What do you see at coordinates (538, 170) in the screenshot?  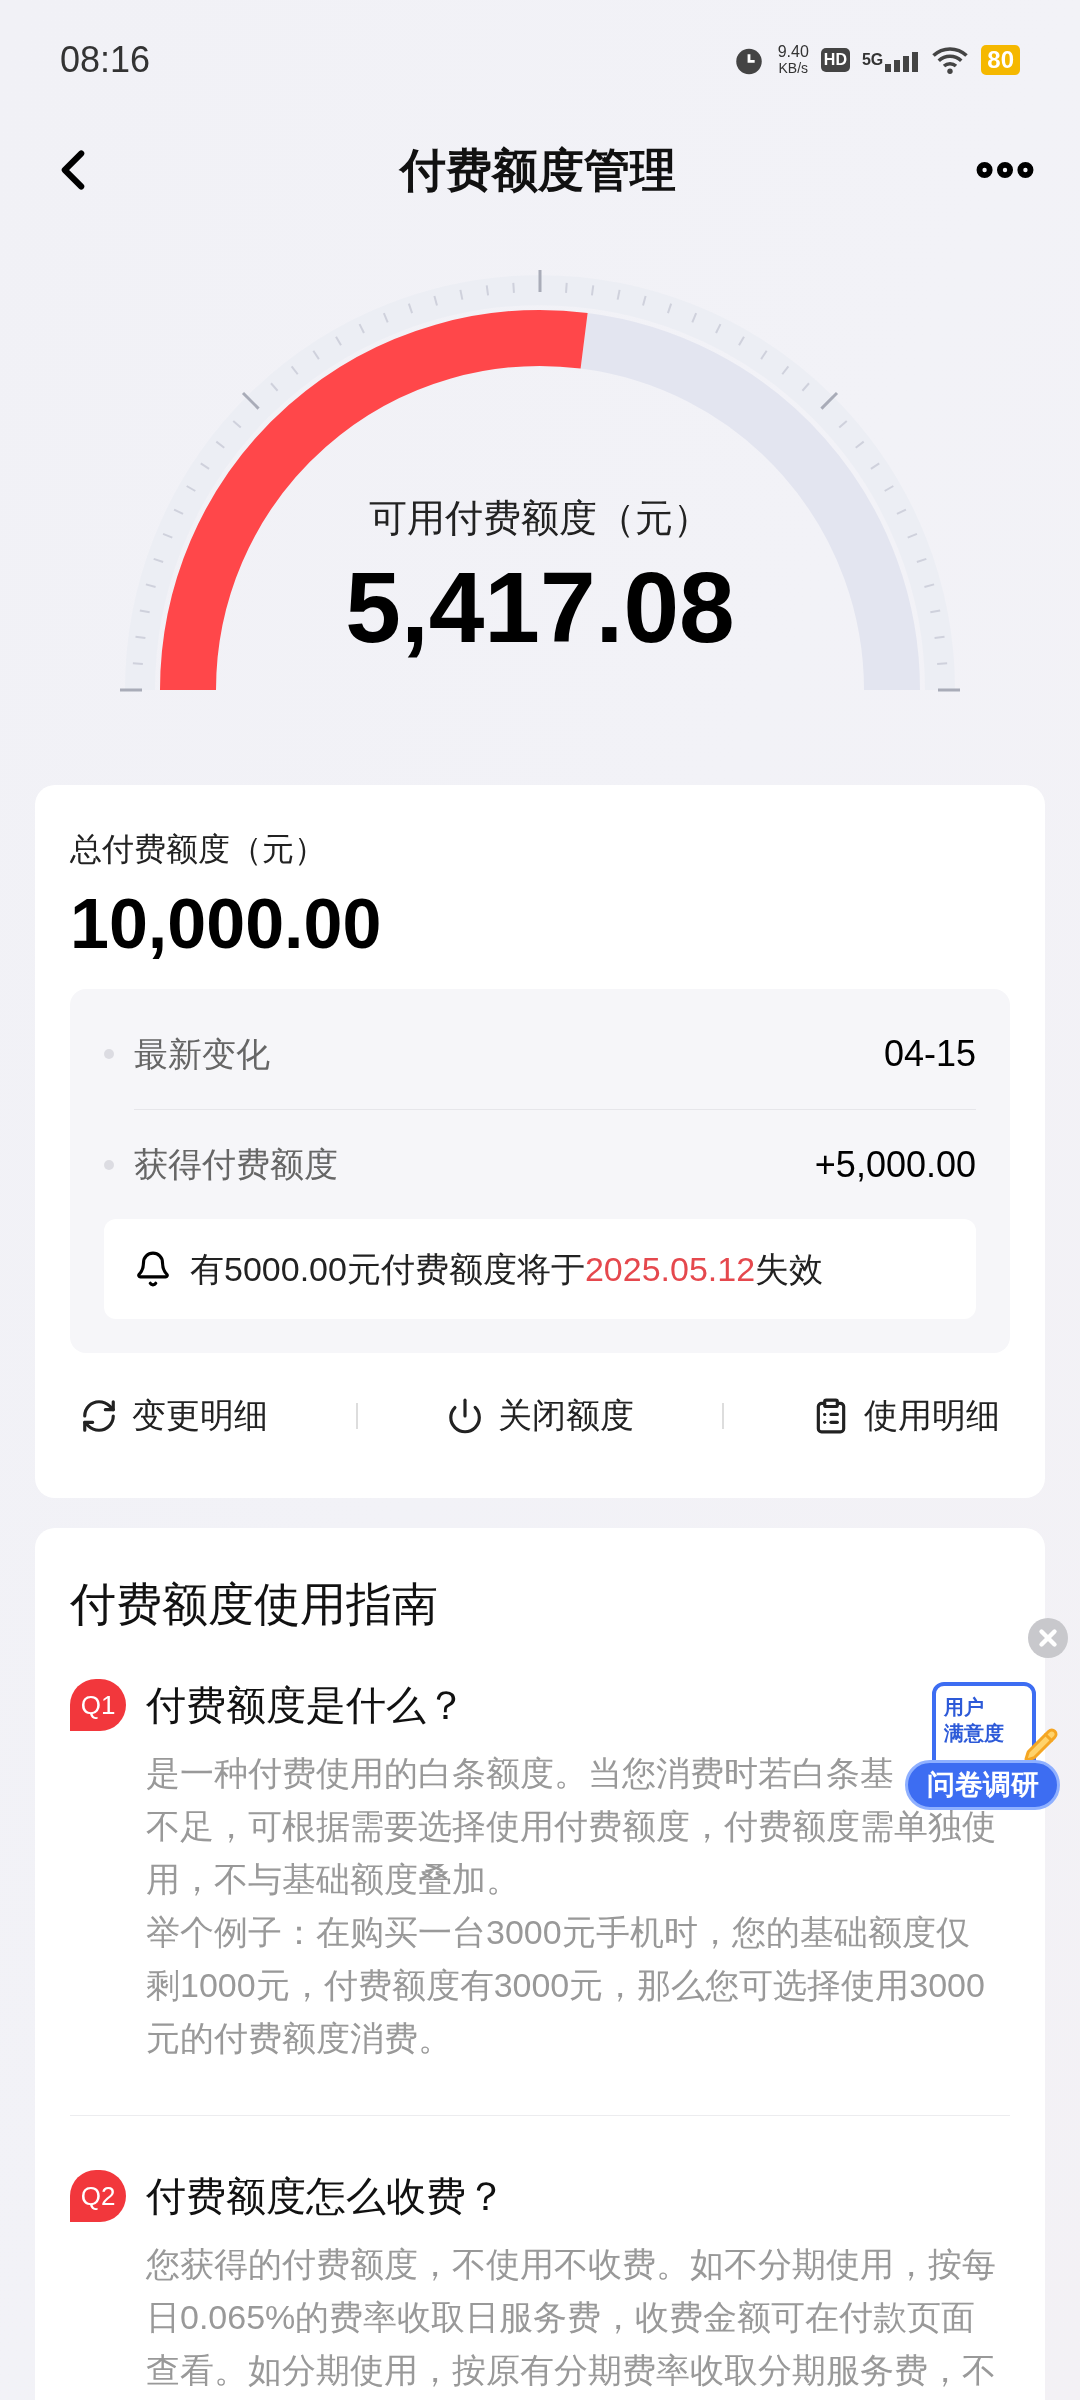 I see `page-title: 付费额度管理` at bounding box center [538, 170].